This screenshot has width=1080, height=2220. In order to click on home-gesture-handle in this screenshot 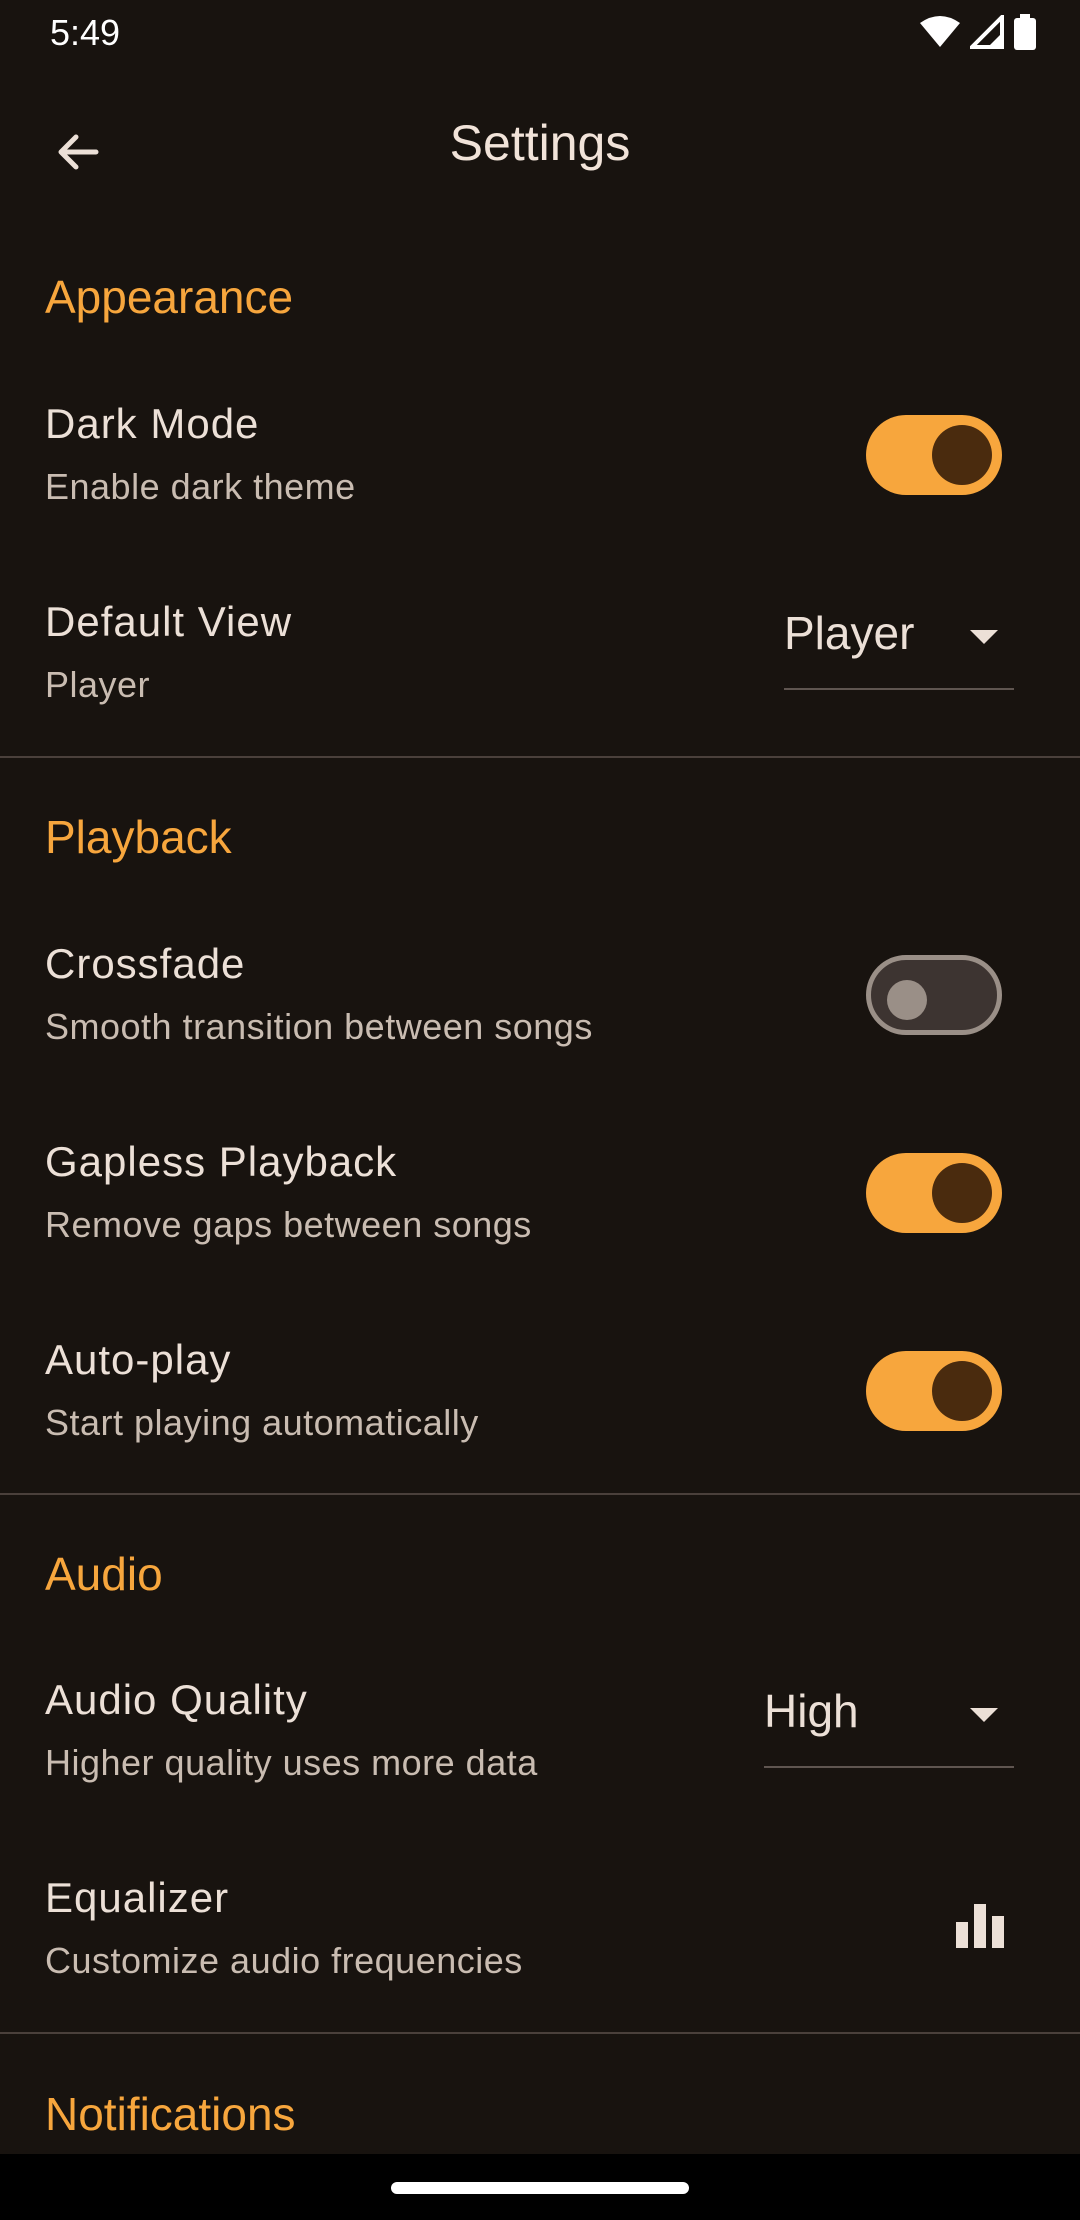, I will do `click(540, 2188)`.